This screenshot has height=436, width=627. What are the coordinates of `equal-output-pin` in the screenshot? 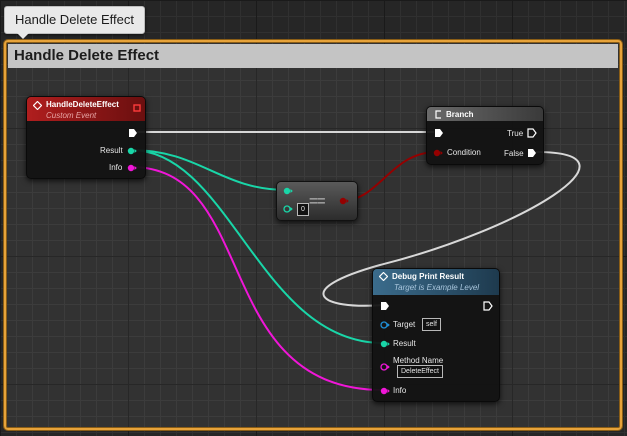 It's located at (344, 201).